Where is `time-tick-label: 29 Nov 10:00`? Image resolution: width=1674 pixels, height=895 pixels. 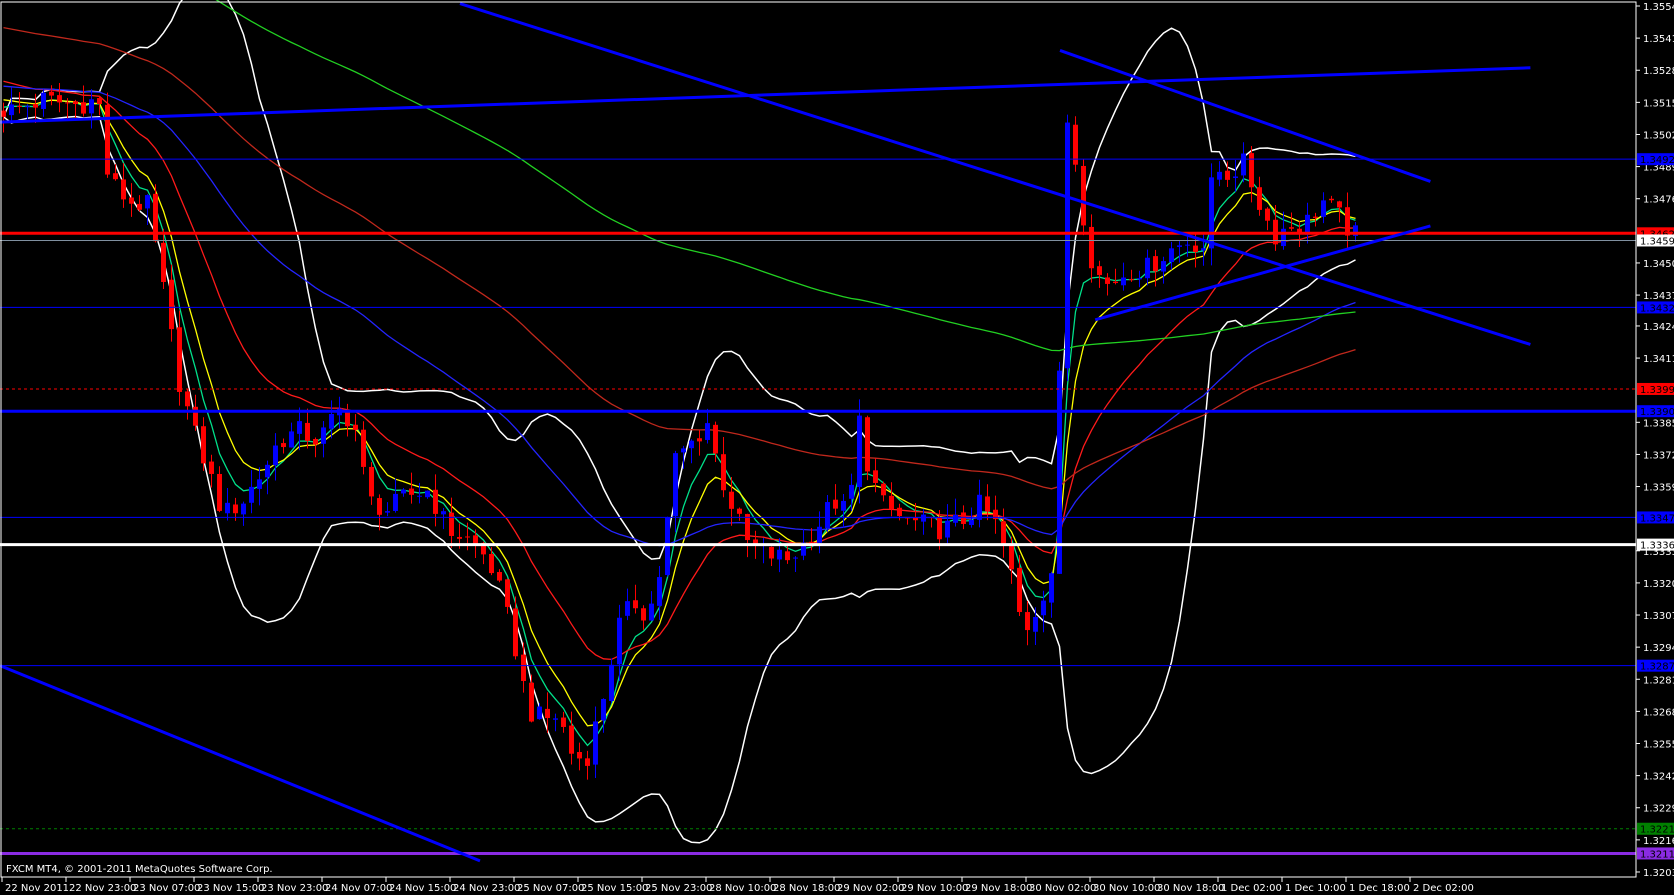 time-tick-label: 29 Nov 10:00 is located at coordinates (934, 888).